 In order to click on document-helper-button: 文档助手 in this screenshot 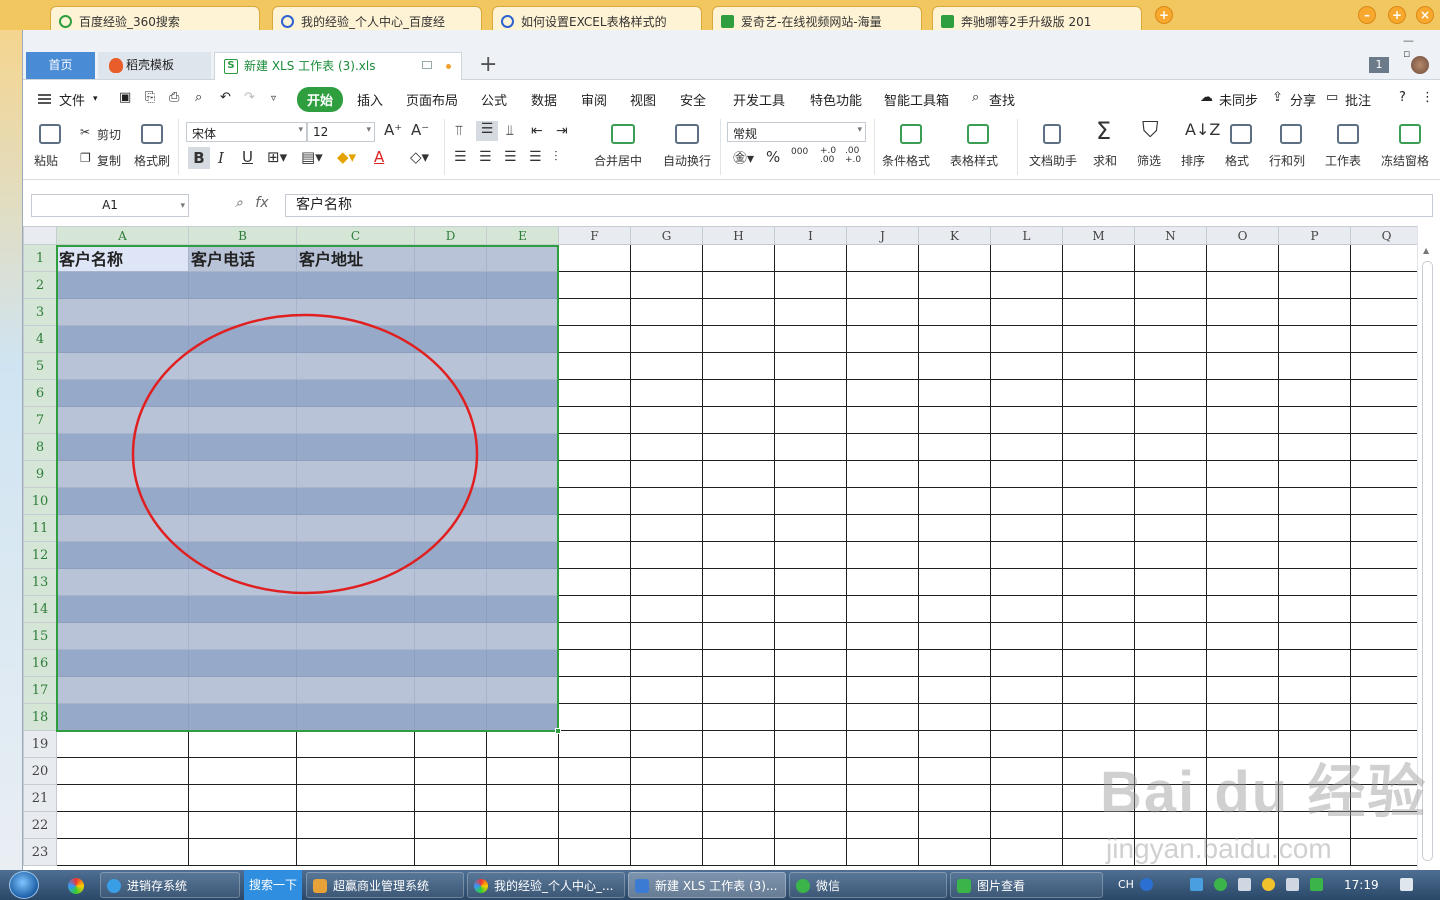, I will do `click(1053, 160)`.